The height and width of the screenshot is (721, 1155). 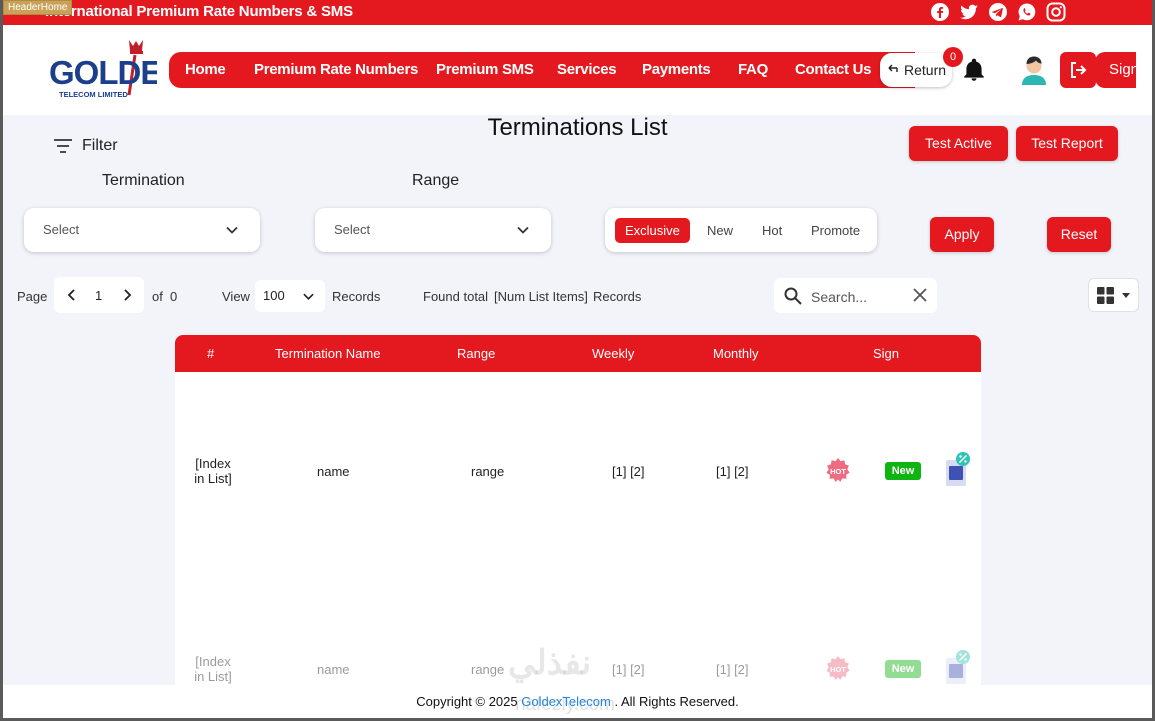 I want to click on segment-hot: Hot, so click(x=772, y=230).